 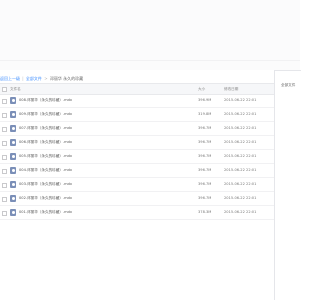 I want to click on toolbar-divider, so click(x=150, y=60).